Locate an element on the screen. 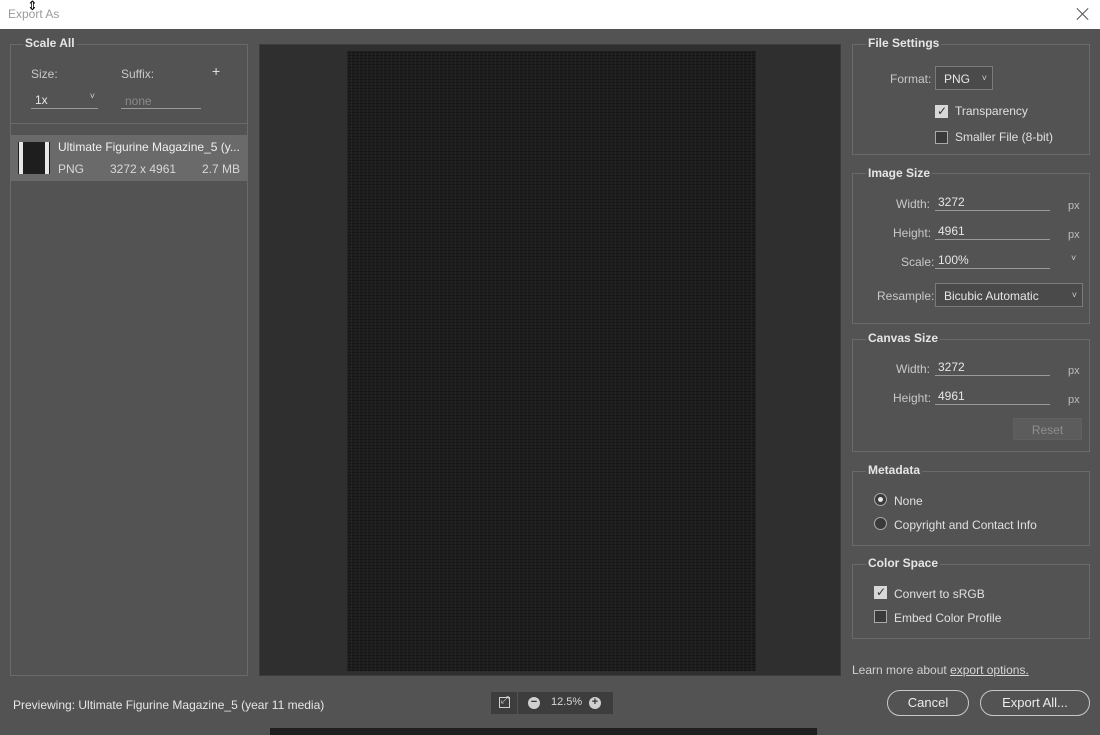  image-width-input: 3272 is located at coordinates (992, 202).